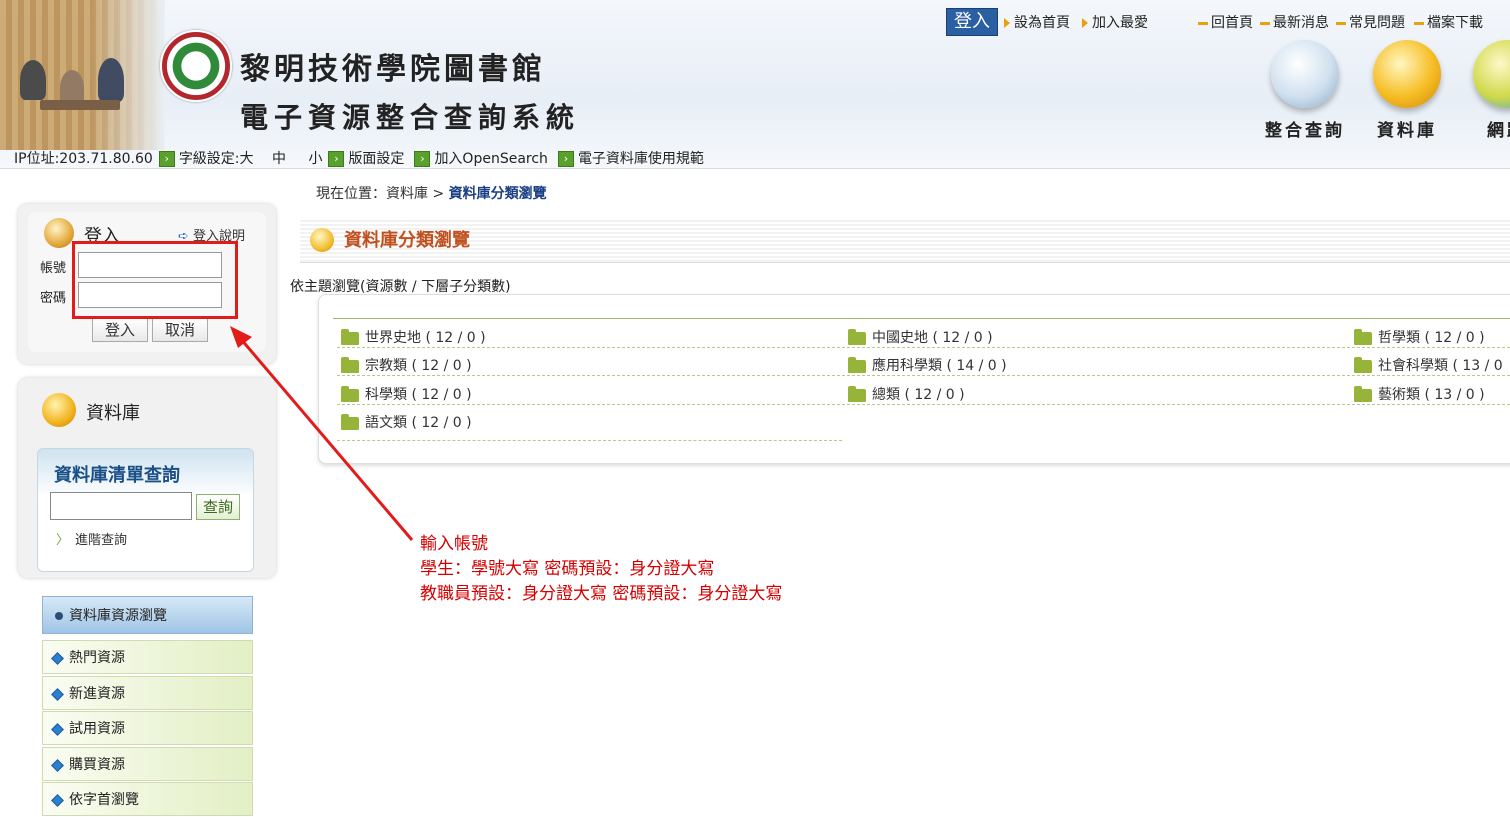 Image resolution: width=1510 pixels, height=817 pixels. What do you see at coordinates (454, 544) in the screenshot?
I see `annotation-line-1: 輸入帳號` at bounding box center [454, 544].